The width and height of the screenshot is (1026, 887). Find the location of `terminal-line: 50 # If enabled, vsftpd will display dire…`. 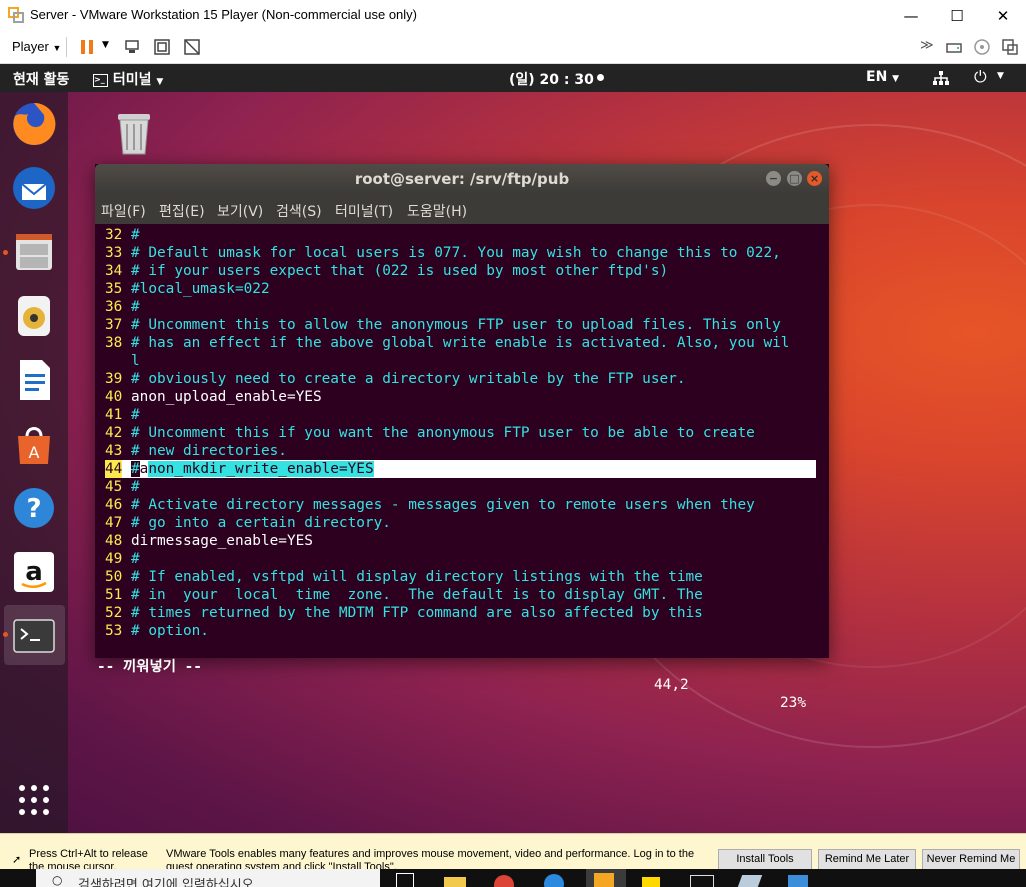

terminal-line: 50 # If enabled, vsftpd will display dire… is located at coordinates (404, 577).